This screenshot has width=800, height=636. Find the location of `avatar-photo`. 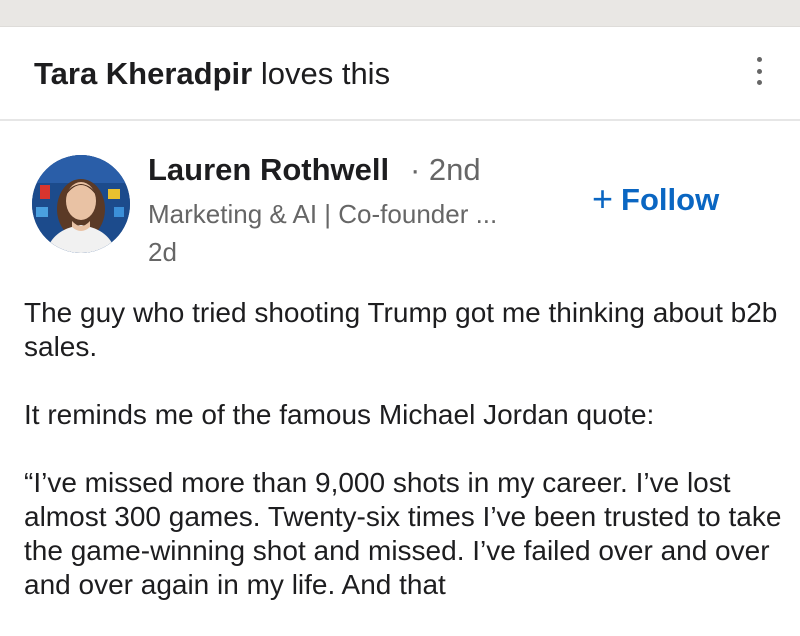

avatar-photo is located at coordinates (81, 204).